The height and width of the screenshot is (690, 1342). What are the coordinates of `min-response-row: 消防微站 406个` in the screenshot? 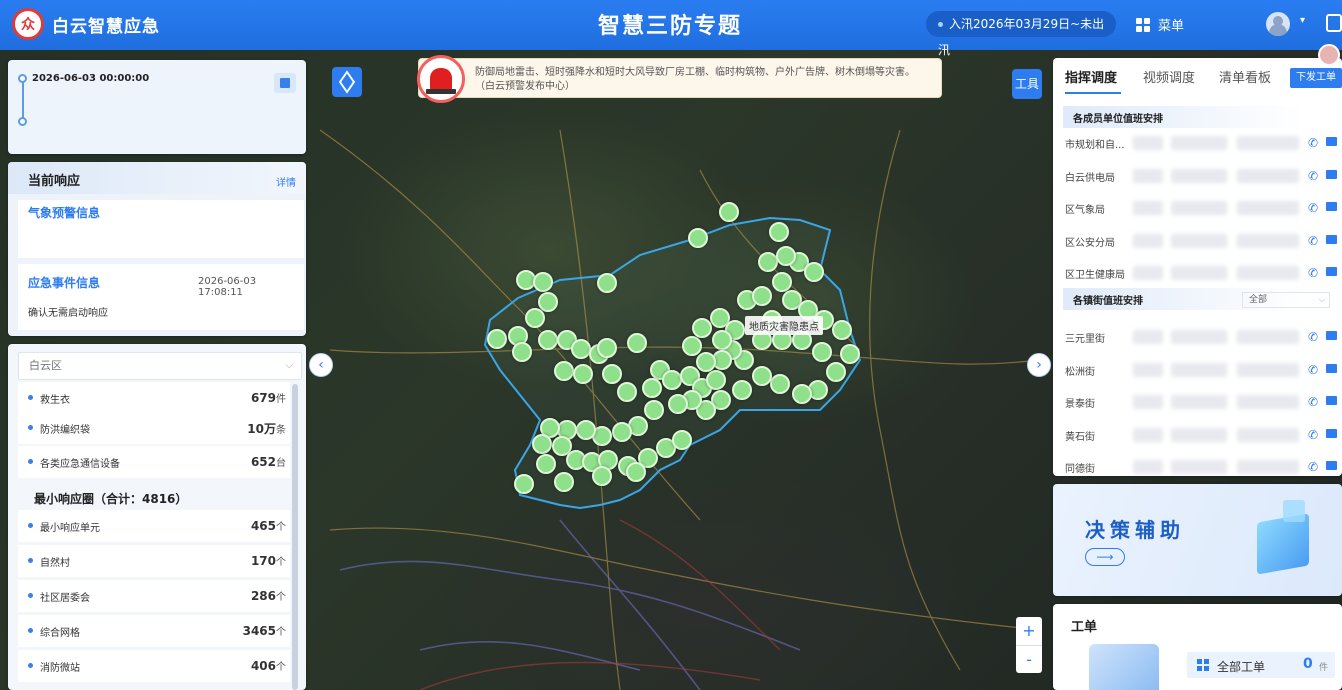 It's located at (154, 666).